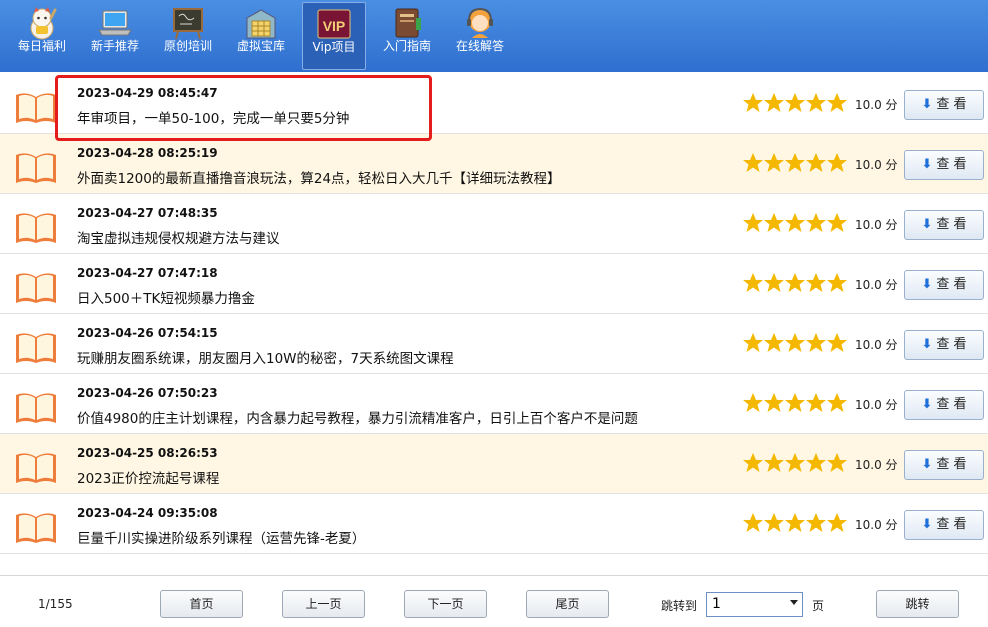  Describe the element at coordinates (221, 537) in the screenshot. I see `item-title: 巨量千川实操进阶级系列课程（运营先锋-老夏）` at that location.